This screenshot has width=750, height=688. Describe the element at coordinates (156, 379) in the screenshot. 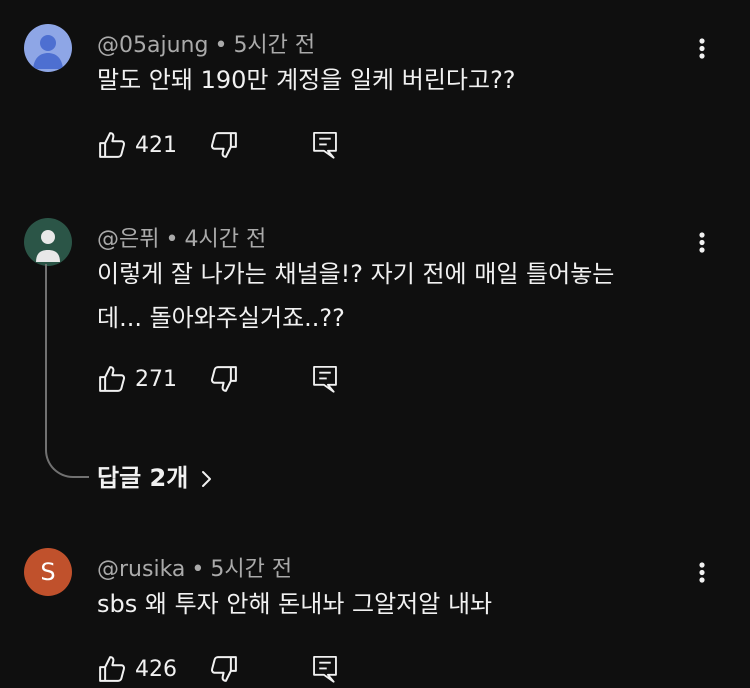

I see `like-count: 271` at that location.